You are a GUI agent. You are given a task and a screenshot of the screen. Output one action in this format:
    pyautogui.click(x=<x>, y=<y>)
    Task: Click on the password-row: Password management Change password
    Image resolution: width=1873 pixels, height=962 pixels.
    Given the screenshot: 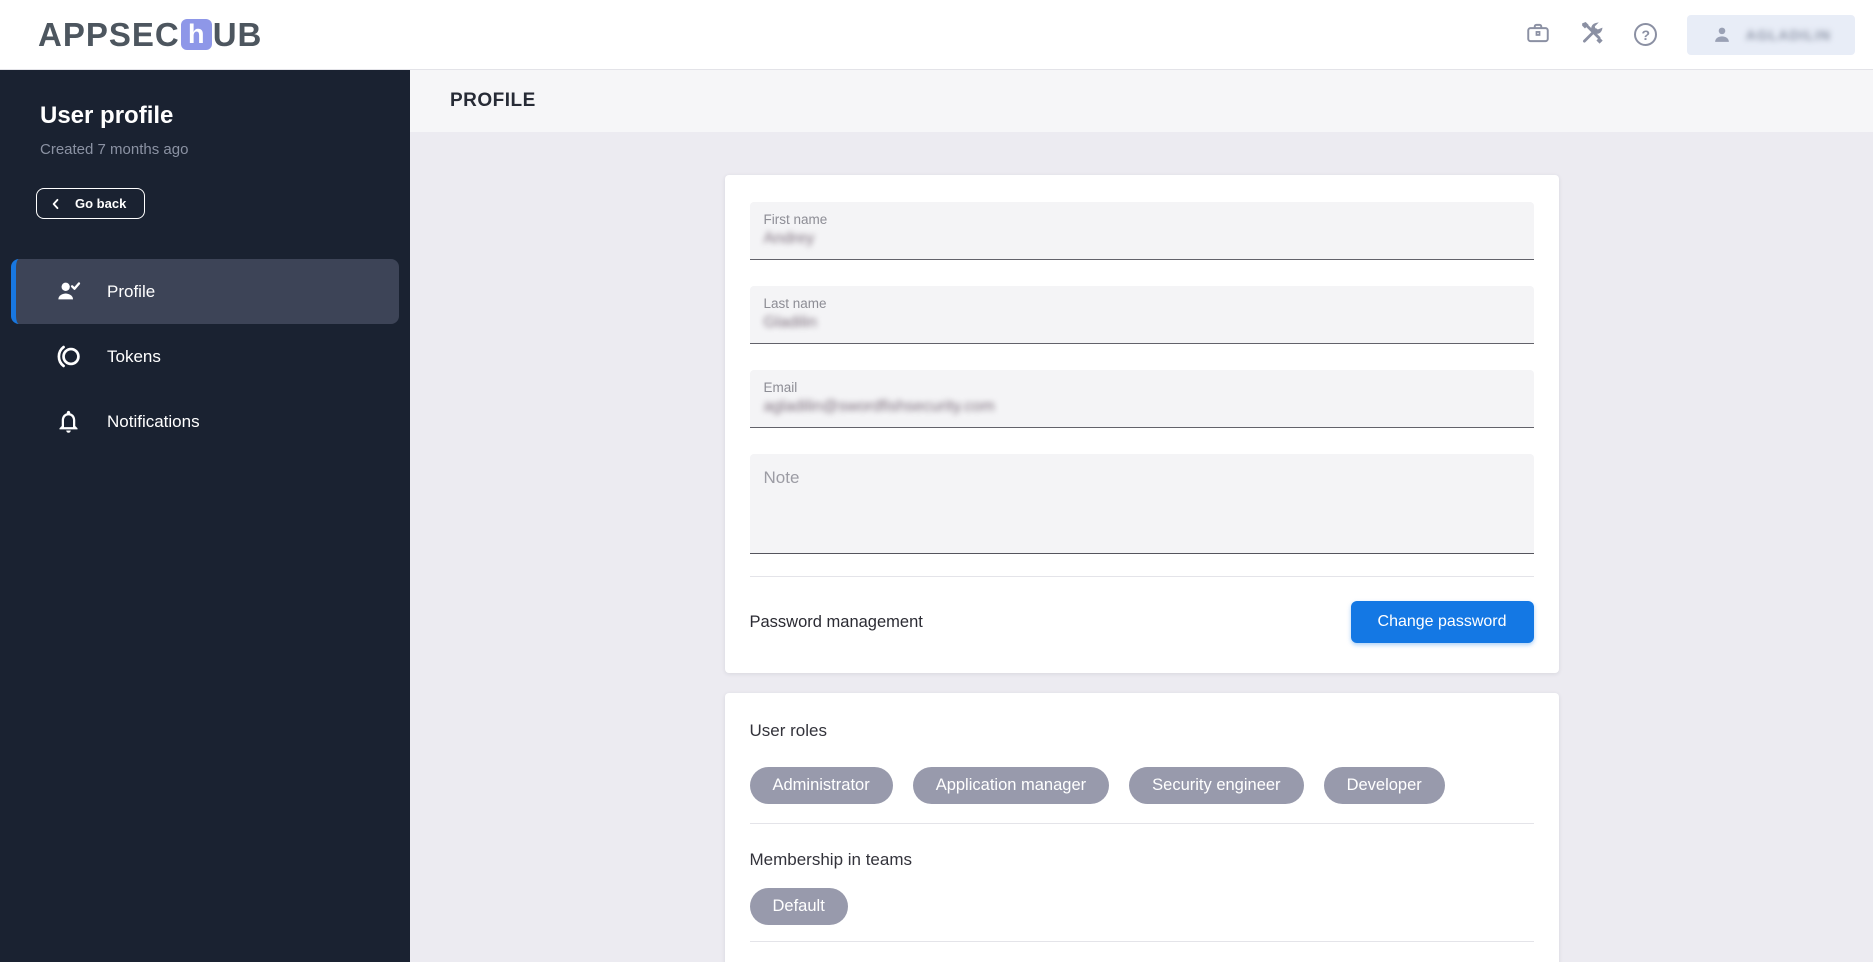 What is the action you would take?
    pyautogui.click(x=1142, y=622)
    